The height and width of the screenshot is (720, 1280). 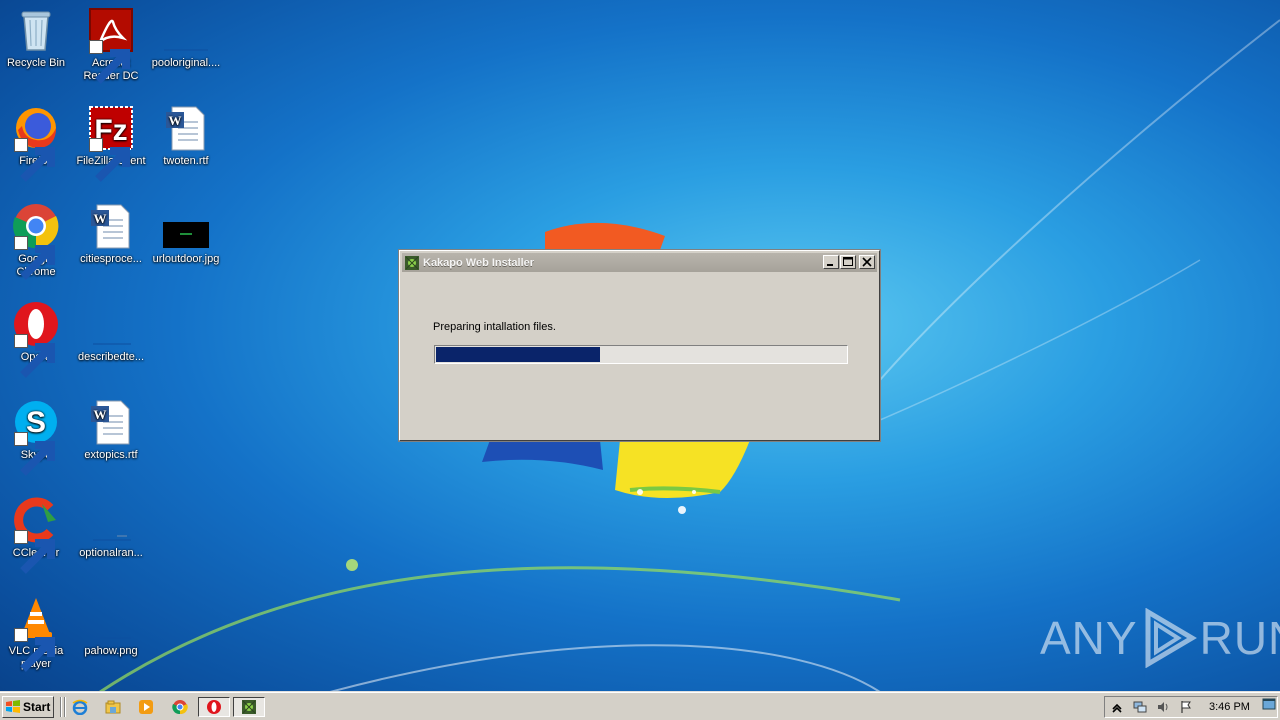 I want to click on maximize-icon, so click(x=848, y=261).